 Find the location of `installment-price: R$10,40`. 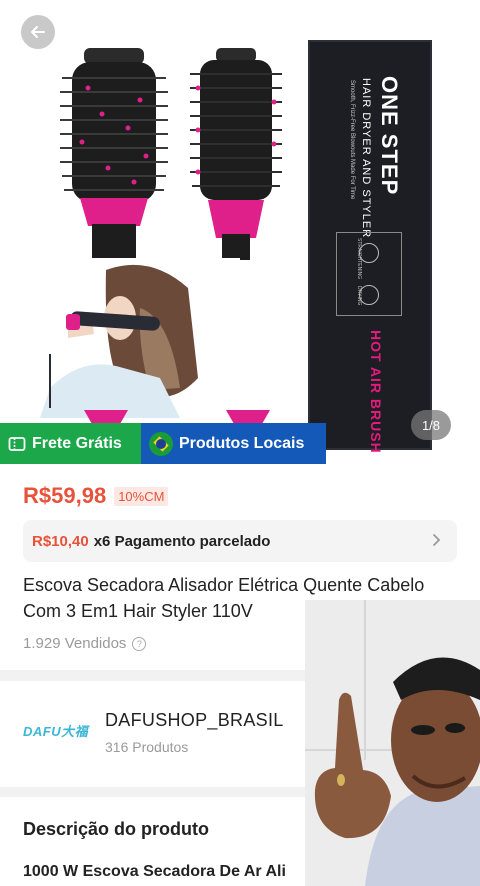

installment-price: R$10,40 is located at coordinates (60, 541).